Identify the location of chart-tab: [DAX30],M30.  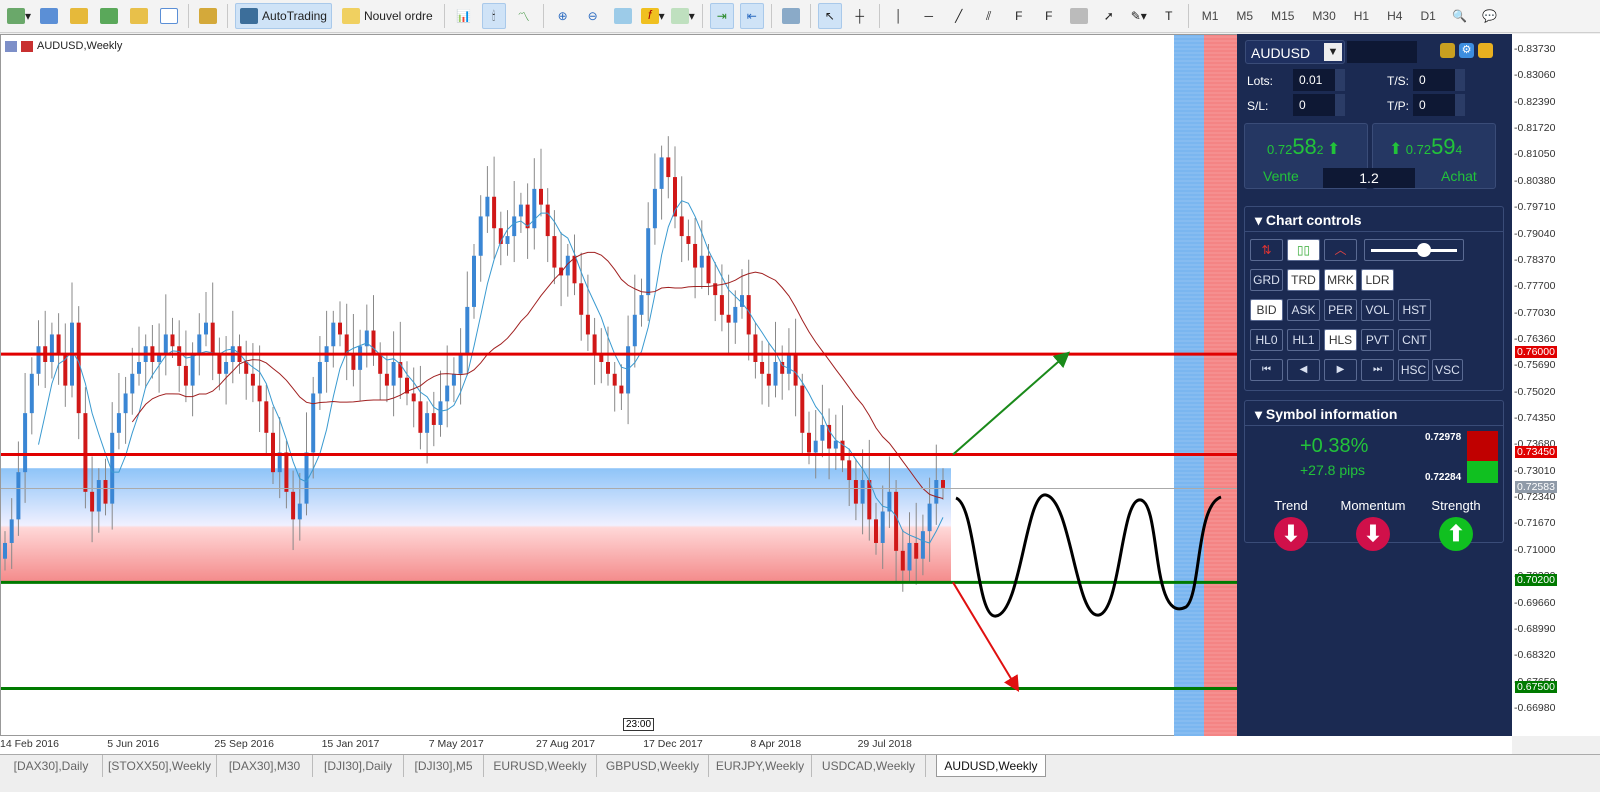
(265, 766).